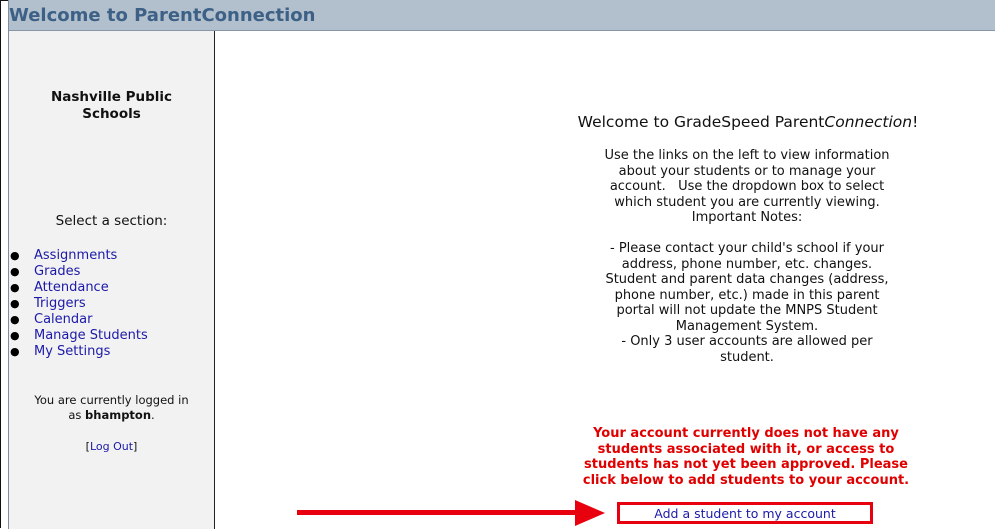 The width and height of the screenshot is (995, 529). Describe the element at coordinates (746, 433) in the screenshot. I see `warning-line: Your account currently does not have any` at that location.